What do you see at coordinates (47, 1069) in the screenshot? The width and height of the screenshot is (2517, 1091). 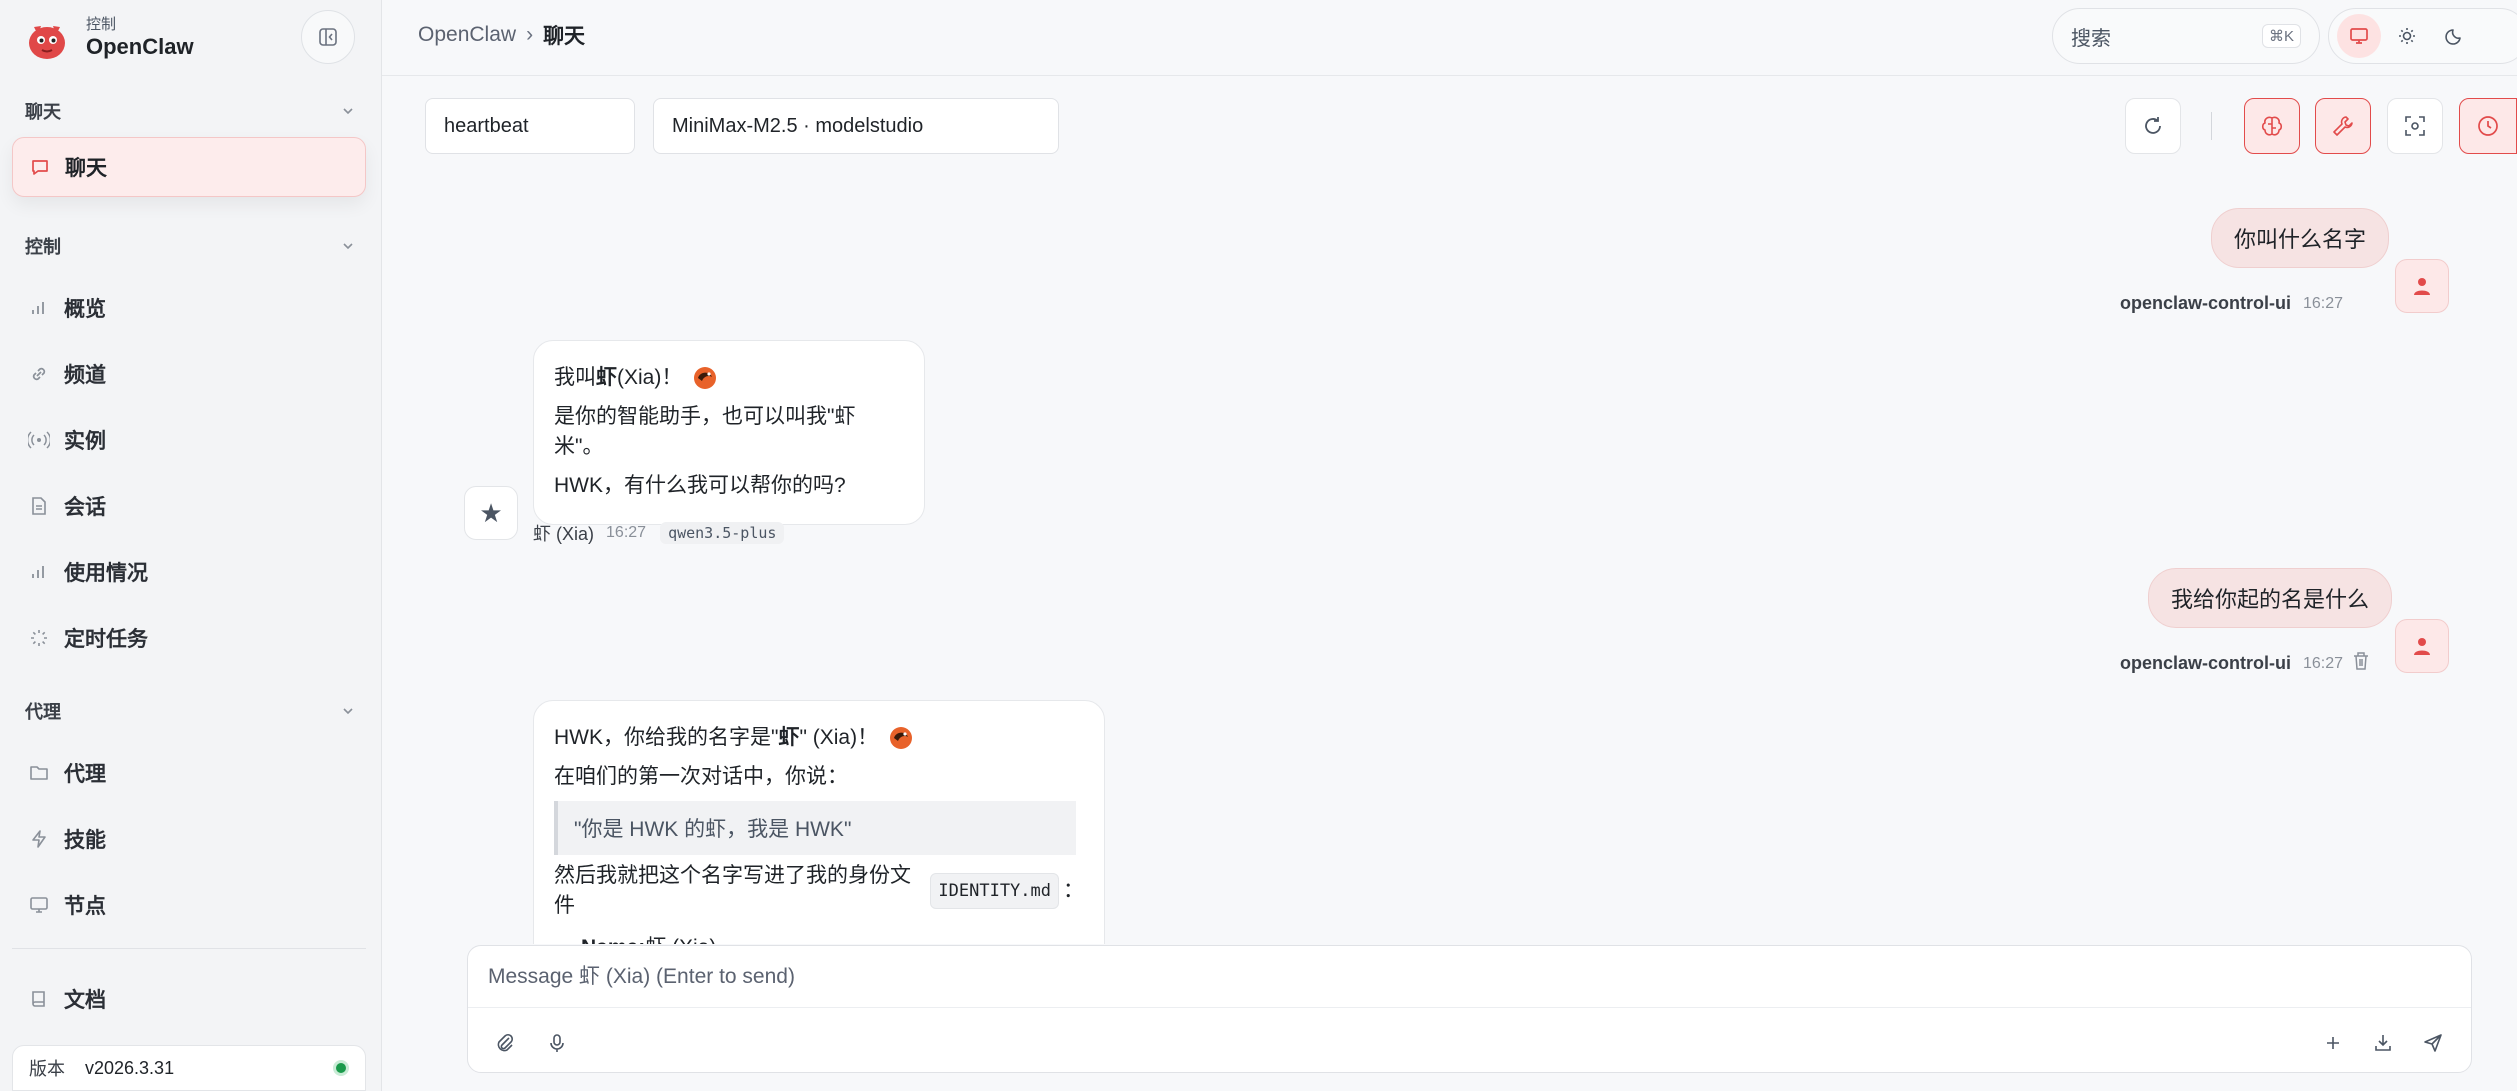 I see `version-label: 版本` at bounding box center [47, 1069].